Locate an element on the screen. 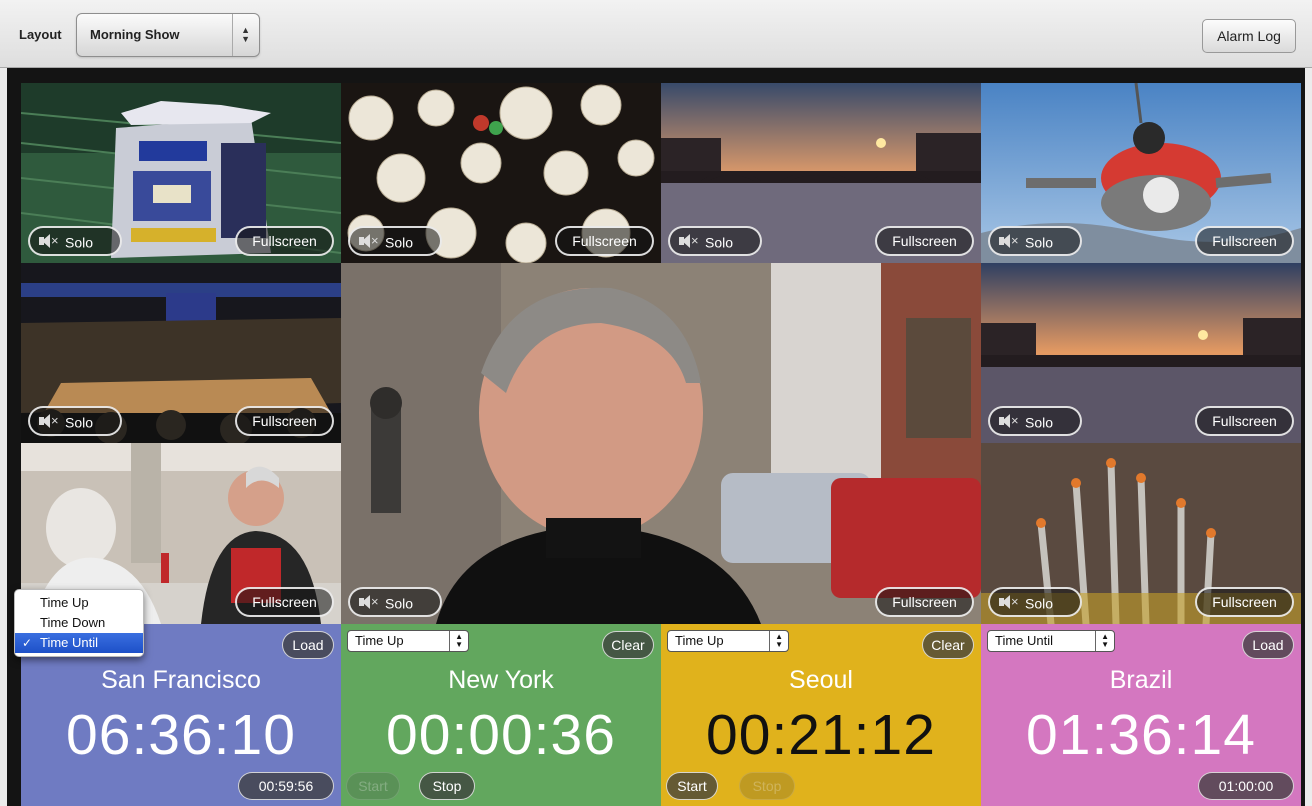  dropdown-option-label: Time Until is located at coordinates (69, 642).